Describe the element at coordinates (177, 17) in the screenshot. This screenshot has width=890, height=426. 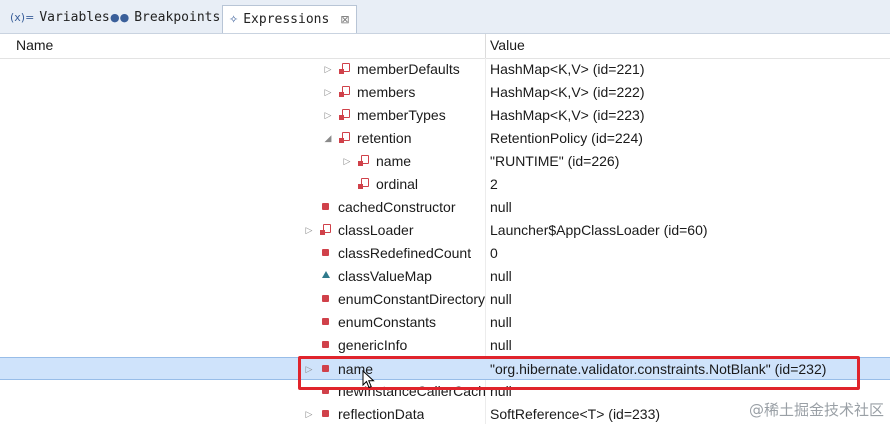
I see `tab-label: Breakpoints` at that location.